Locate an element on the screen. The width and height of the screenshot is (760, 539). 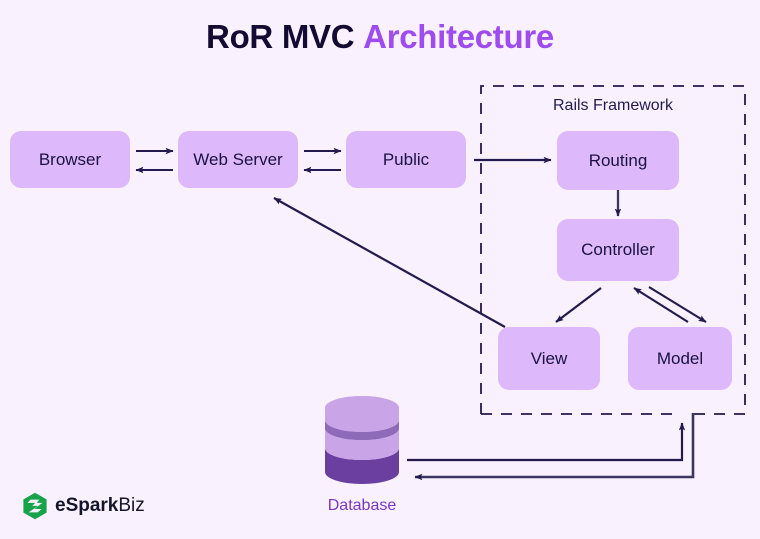
node-web-server-label: Web Server is located at coordinates (238, 159).